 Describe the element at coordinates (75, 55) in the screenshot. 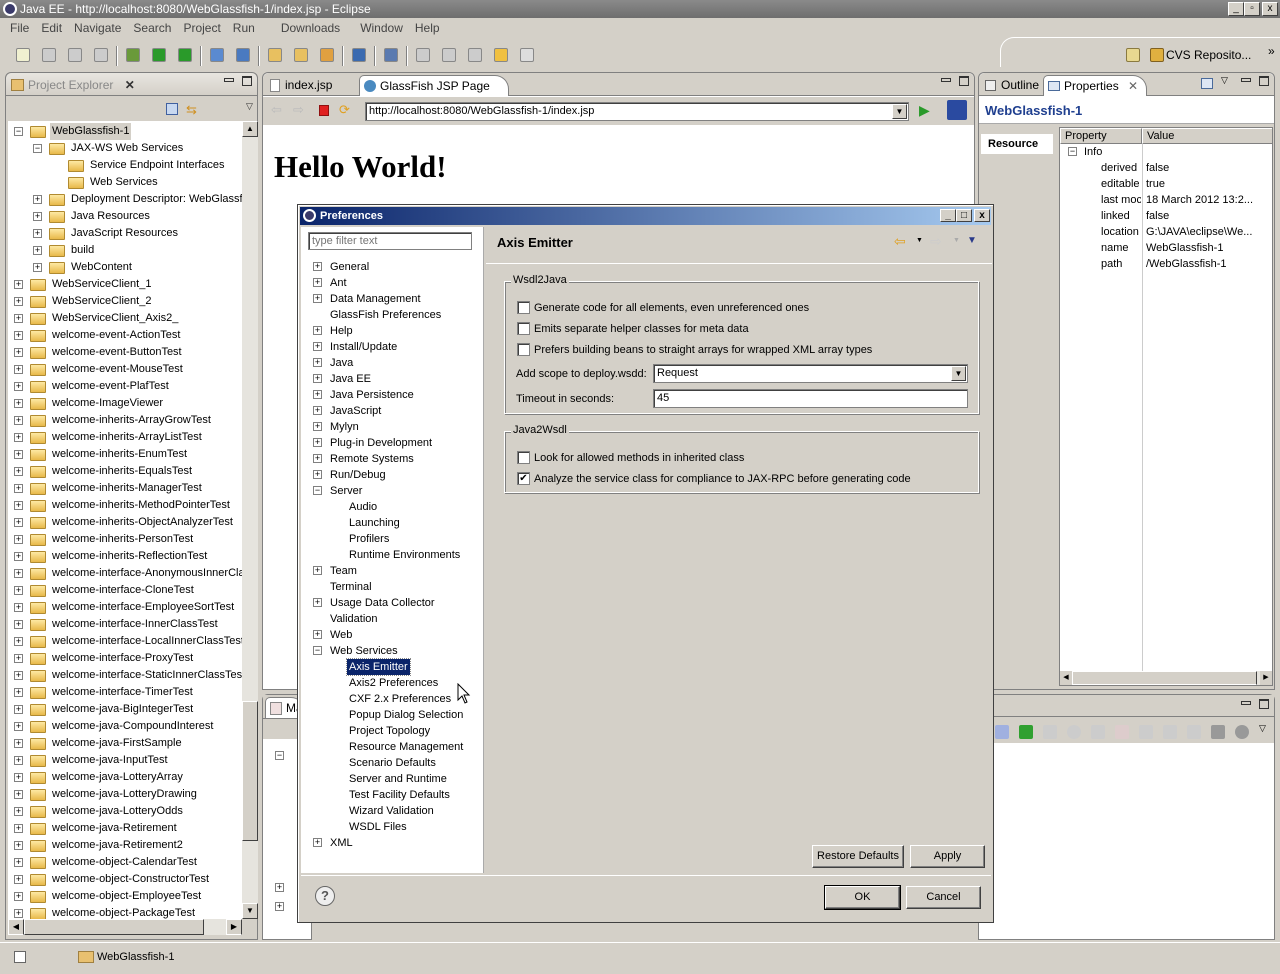

I see `save-all-icon` at that location.